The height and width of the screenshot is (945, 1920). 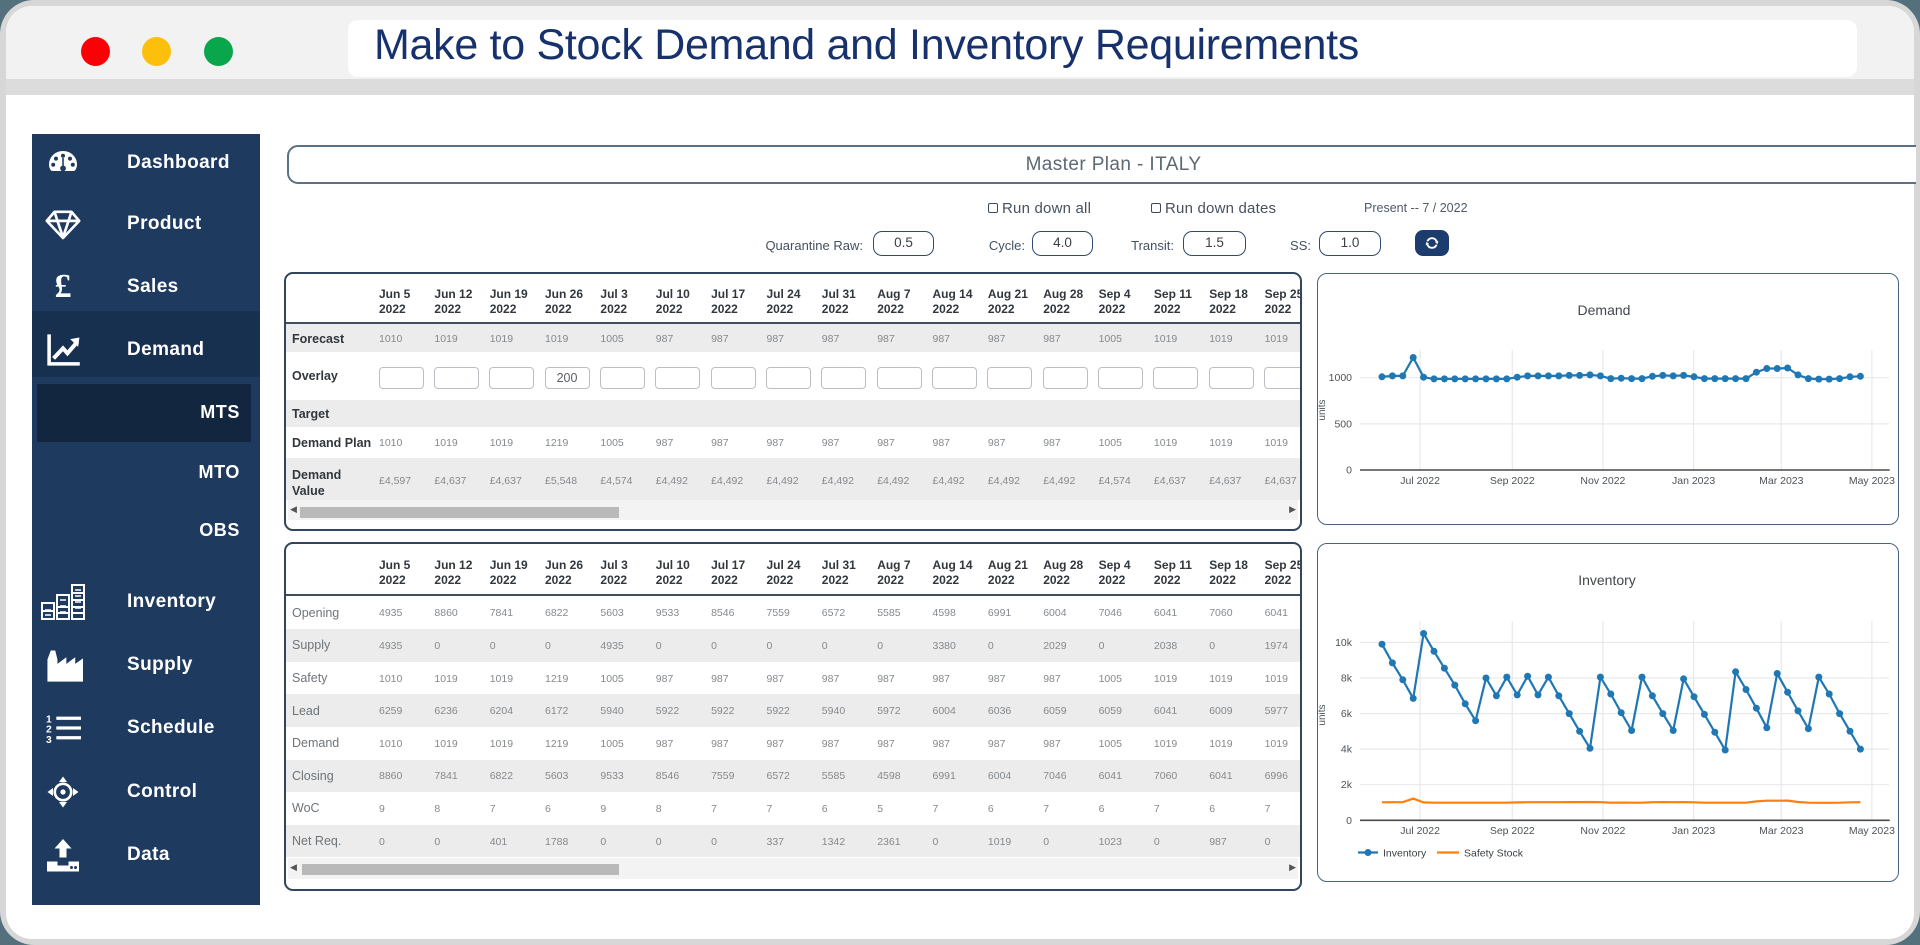 I want to click on svg-text: 2k, so click(x=1347, y=785).